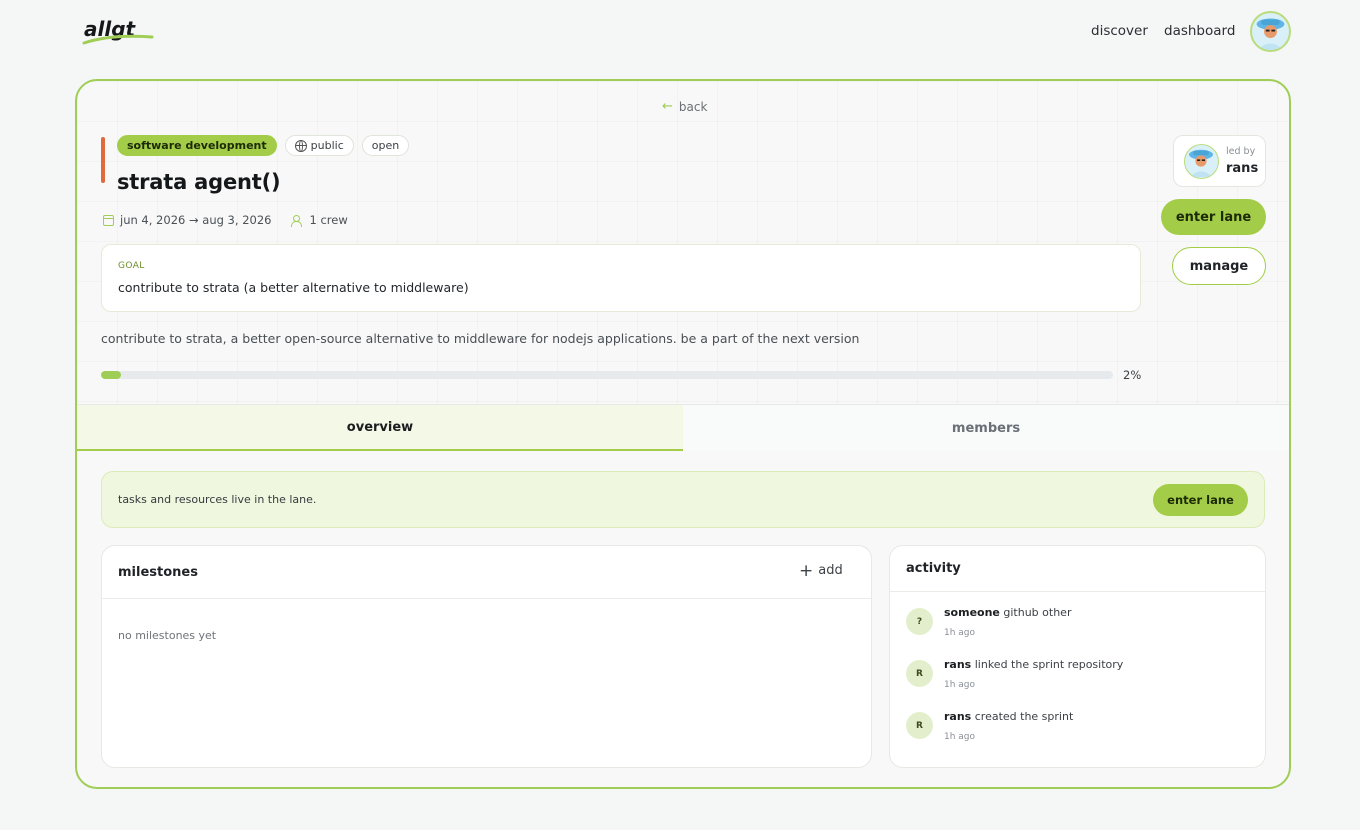  What do you see at coordinates (919, 621) in the screenshot?
I see `activity-avatar: ?` at bounding box center [919, 621].